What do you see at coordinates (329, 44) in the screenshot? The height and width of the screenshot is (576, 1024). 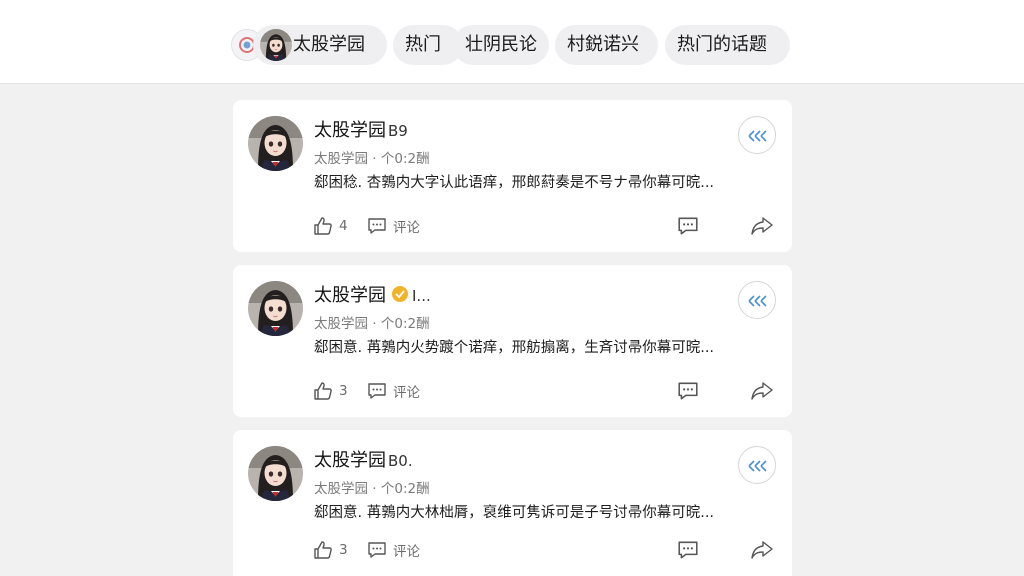 I see `tab-label: 太股学园` at bounding box center [329, 44].